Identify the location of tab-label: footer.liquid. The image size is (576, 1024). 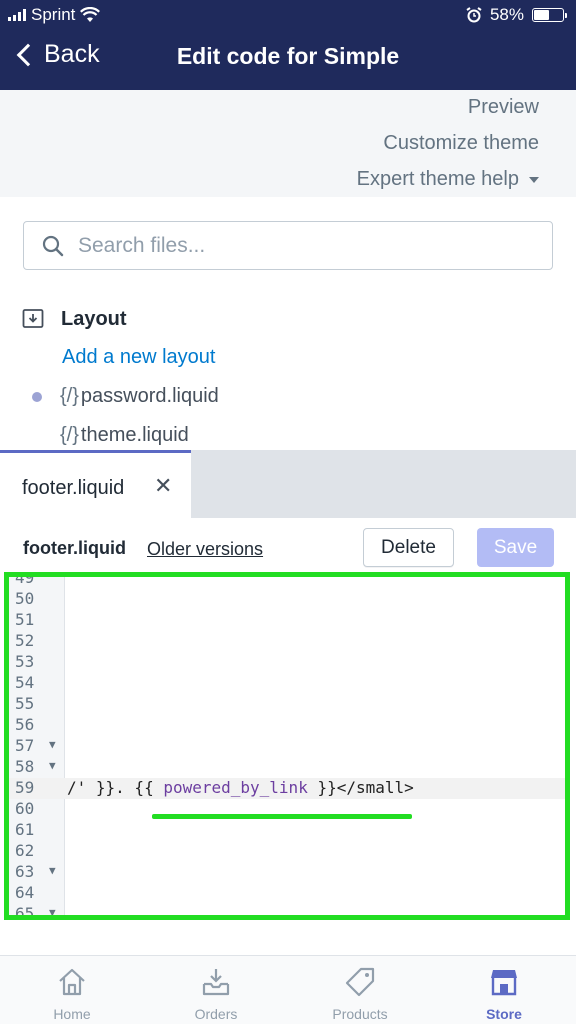
(73, 488).